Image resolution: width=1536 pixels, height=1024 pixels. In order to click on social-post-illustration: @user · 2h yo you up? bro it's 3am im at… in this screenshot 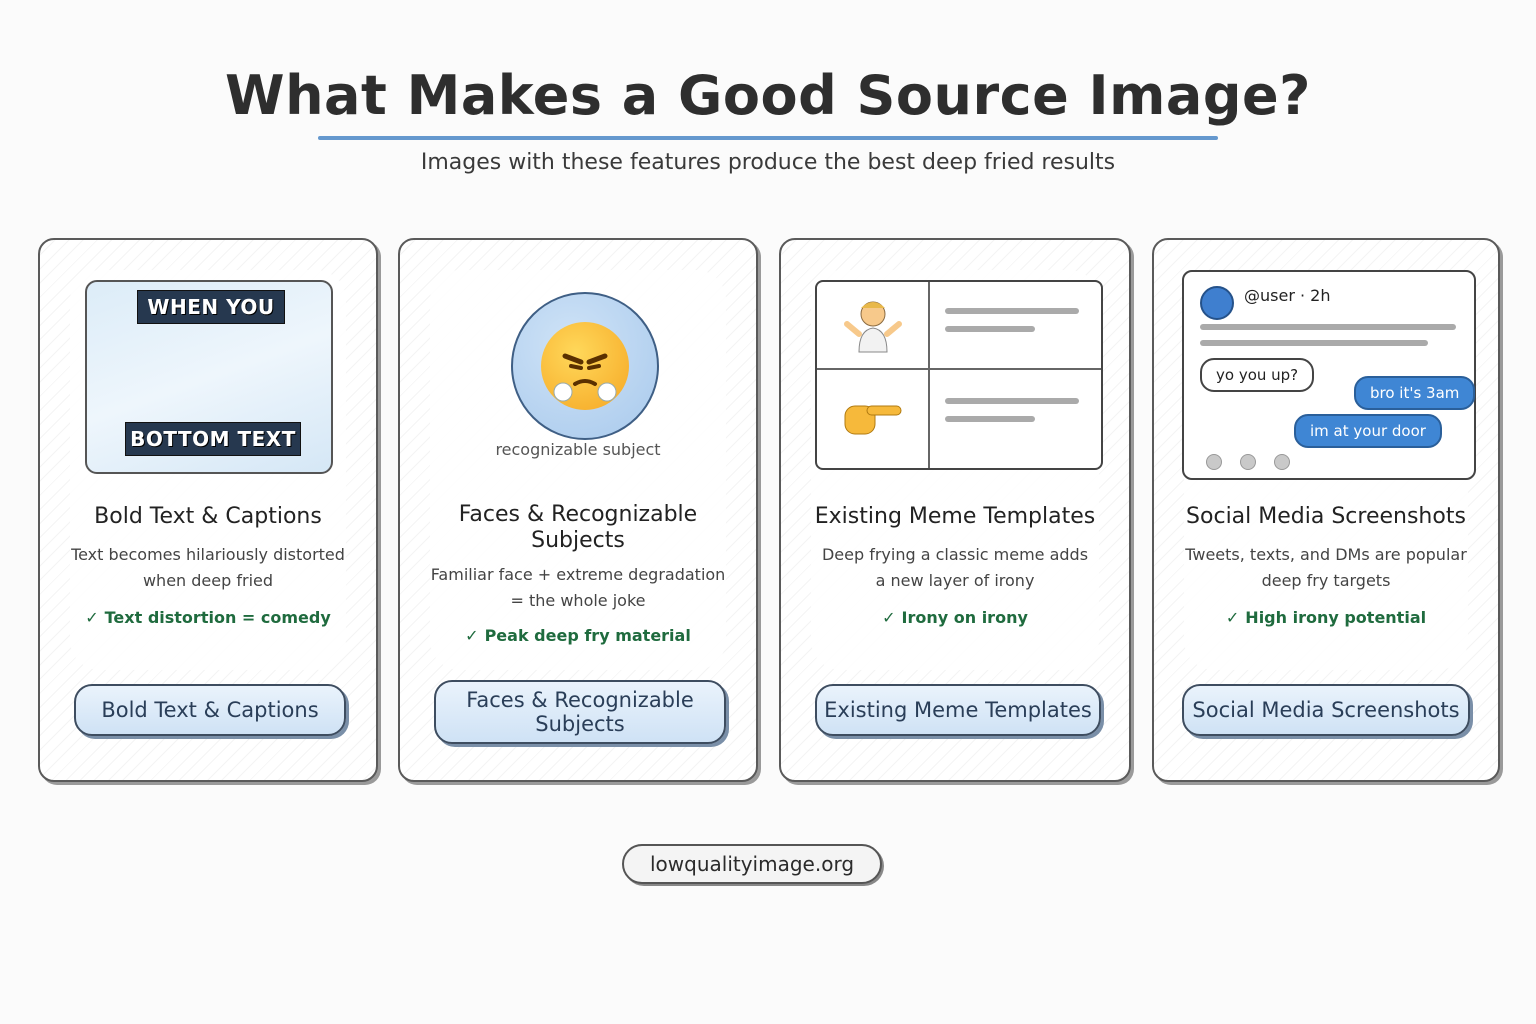, I will do `click(1329, 375)`.